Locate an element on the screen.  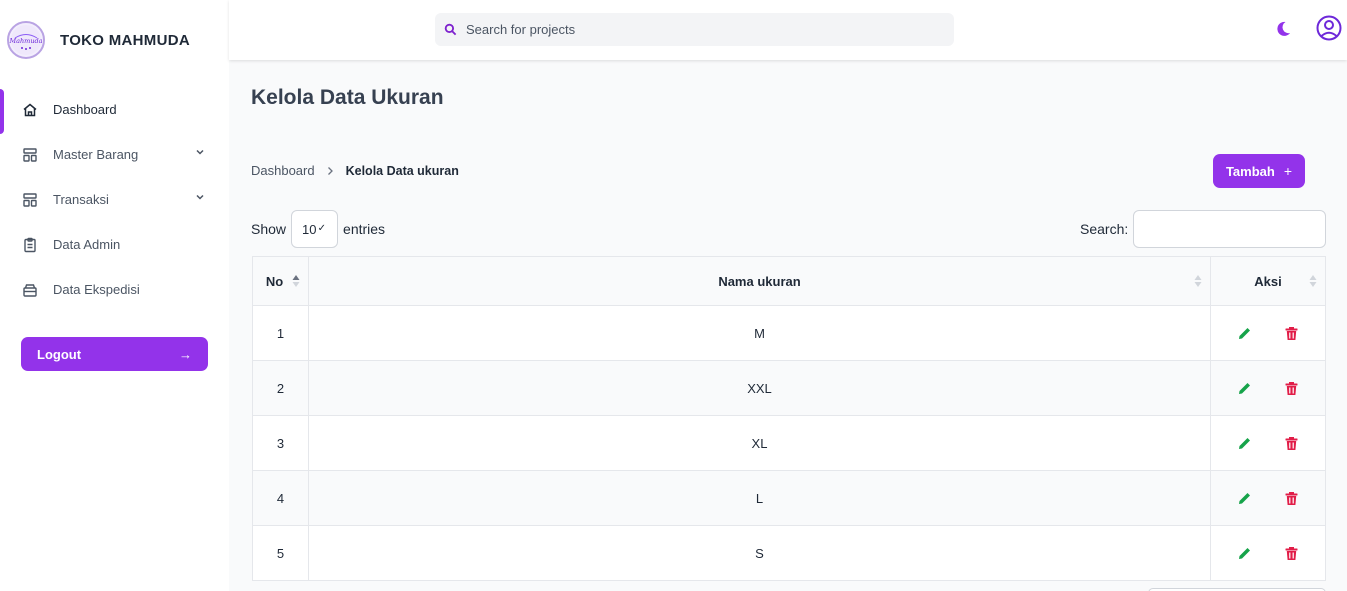
entries-control: Show 10 ✓ entries is located at coordinates (318, 229).